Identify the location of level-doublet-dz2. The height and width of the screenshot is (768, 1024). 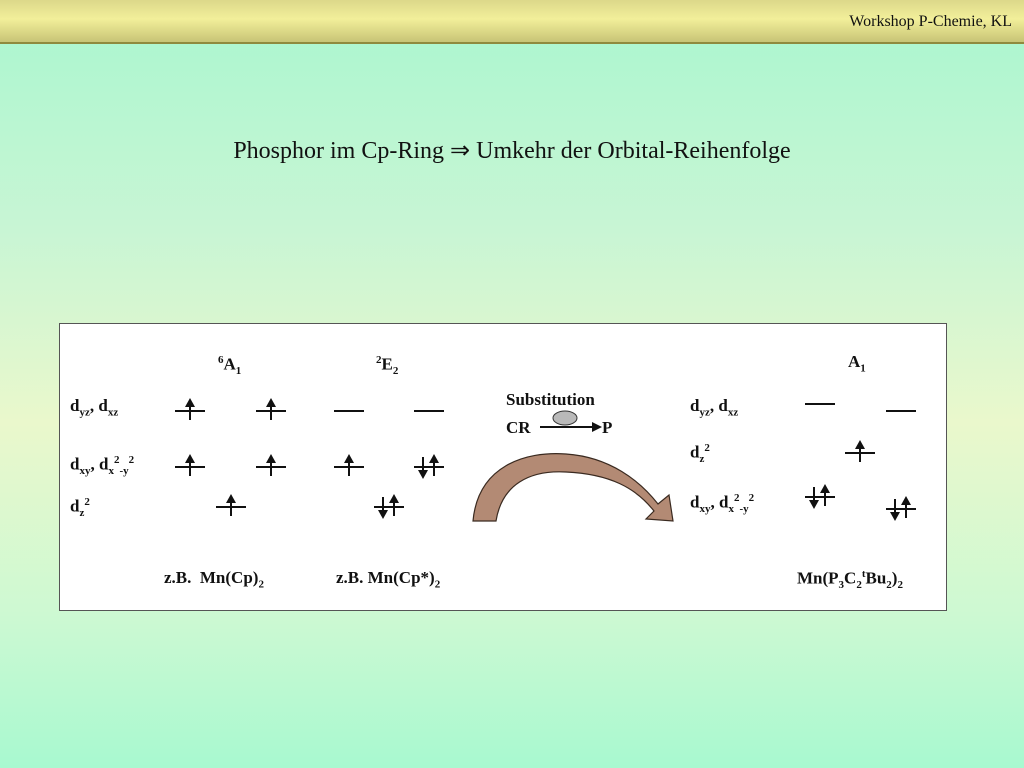
(389, 507).